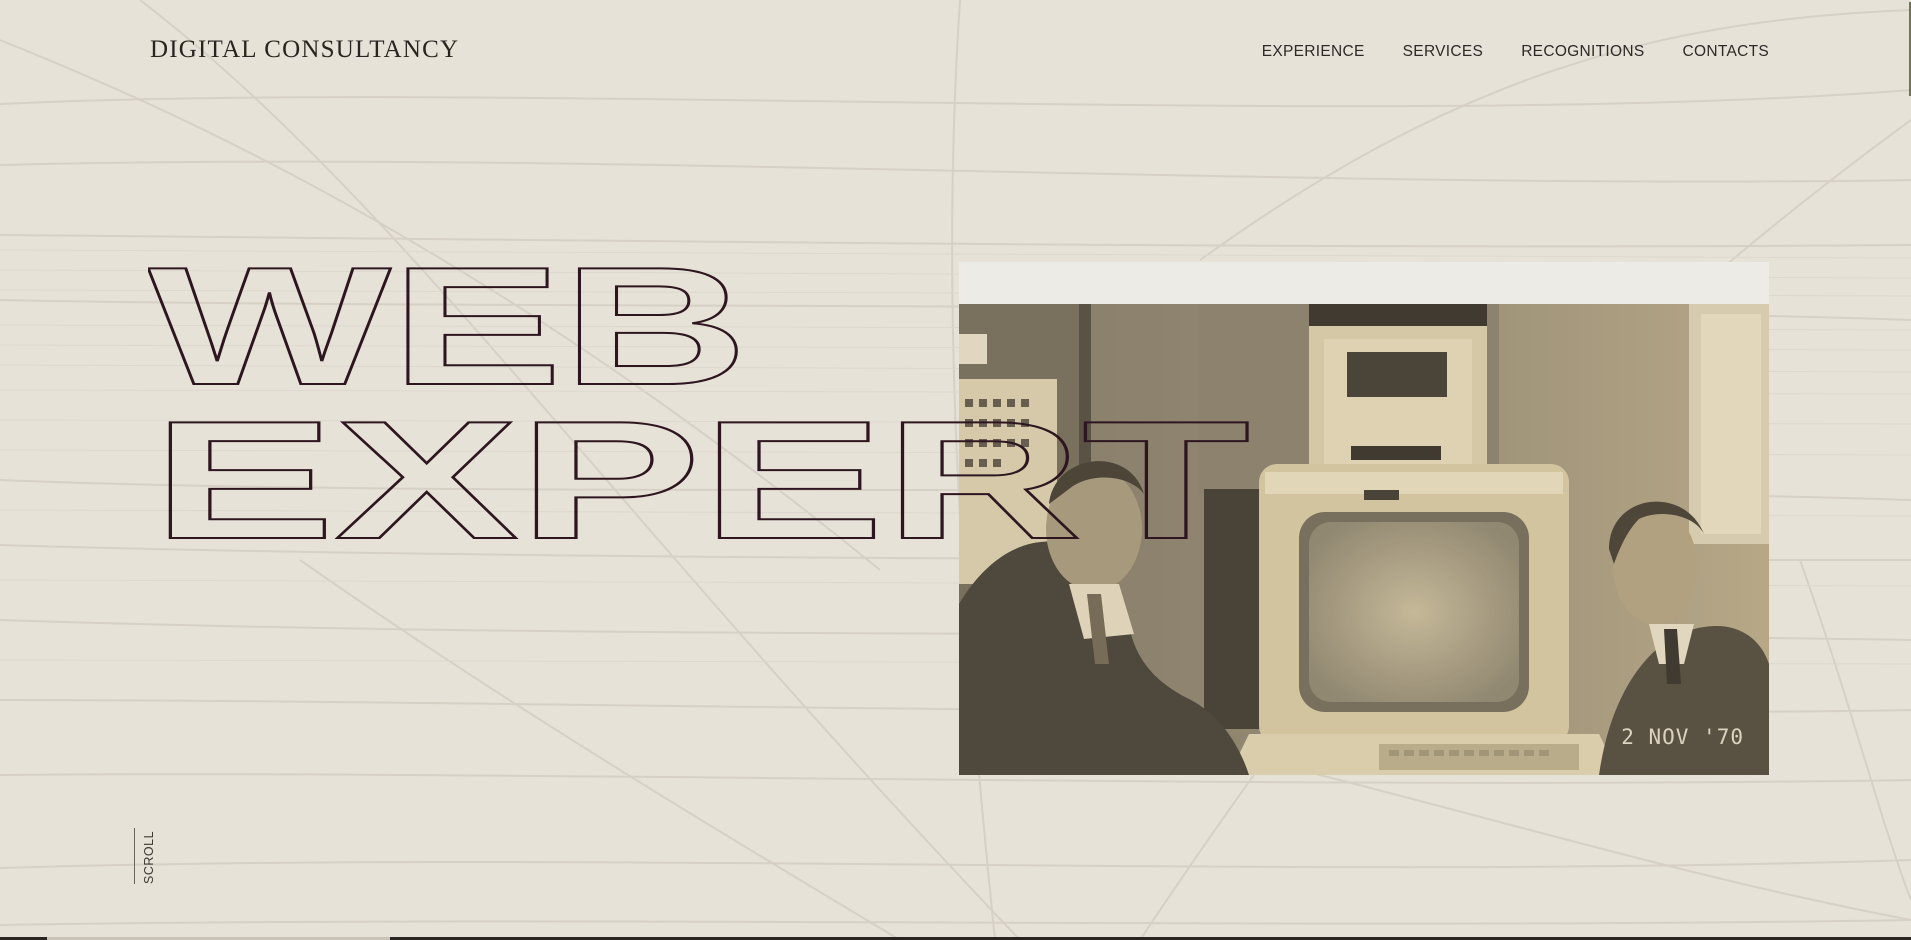 The image size is (1911, 940). What do you see at coordinates (134, 856) in the screenshot?
I see `scroll-line-icon` at bounding box center [134, 856].